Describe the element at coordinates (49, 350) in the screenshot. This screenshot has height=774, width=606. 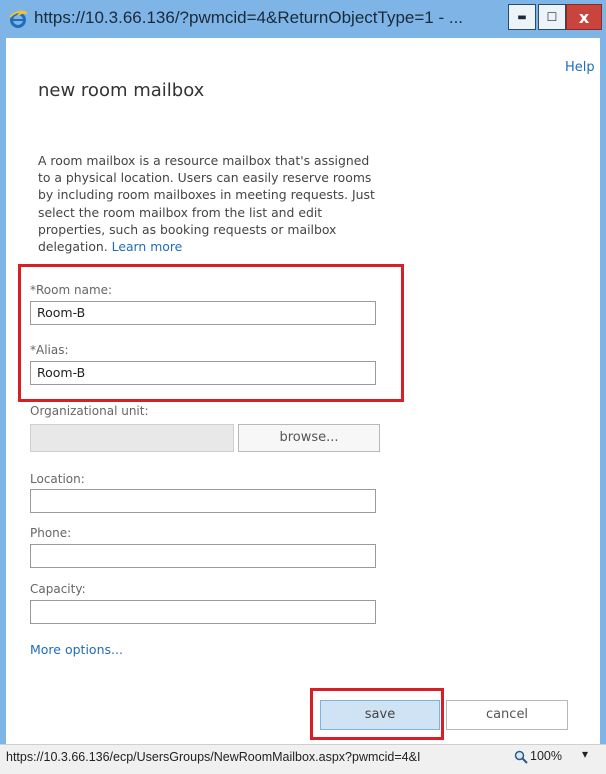
I see `alias-label: *Alias:` at that location.